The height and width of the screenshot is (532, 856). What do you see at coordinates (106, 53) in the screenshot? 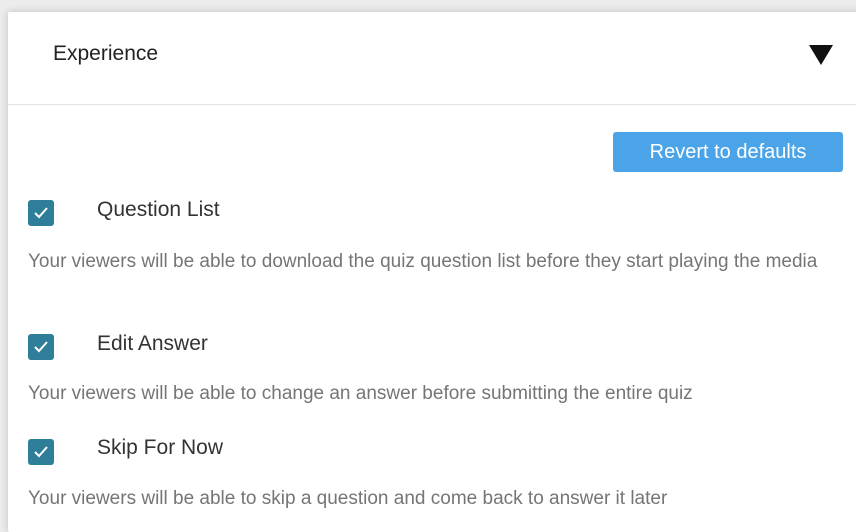
I see `section-title: Experience` at bounding box center [106, 53].